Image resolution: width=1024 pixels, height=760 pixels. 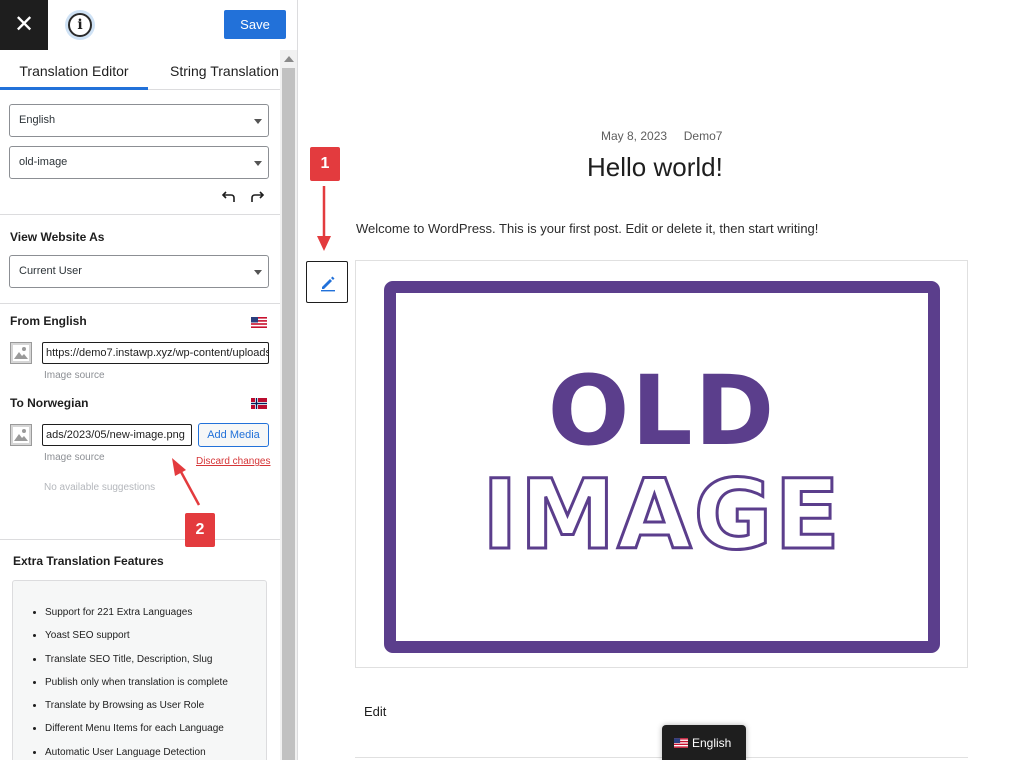 What do you see at coordinates (233, 461) in the screenshot?
I see `discard-changes-link: Discard changes` at bounding box center [233, 461].